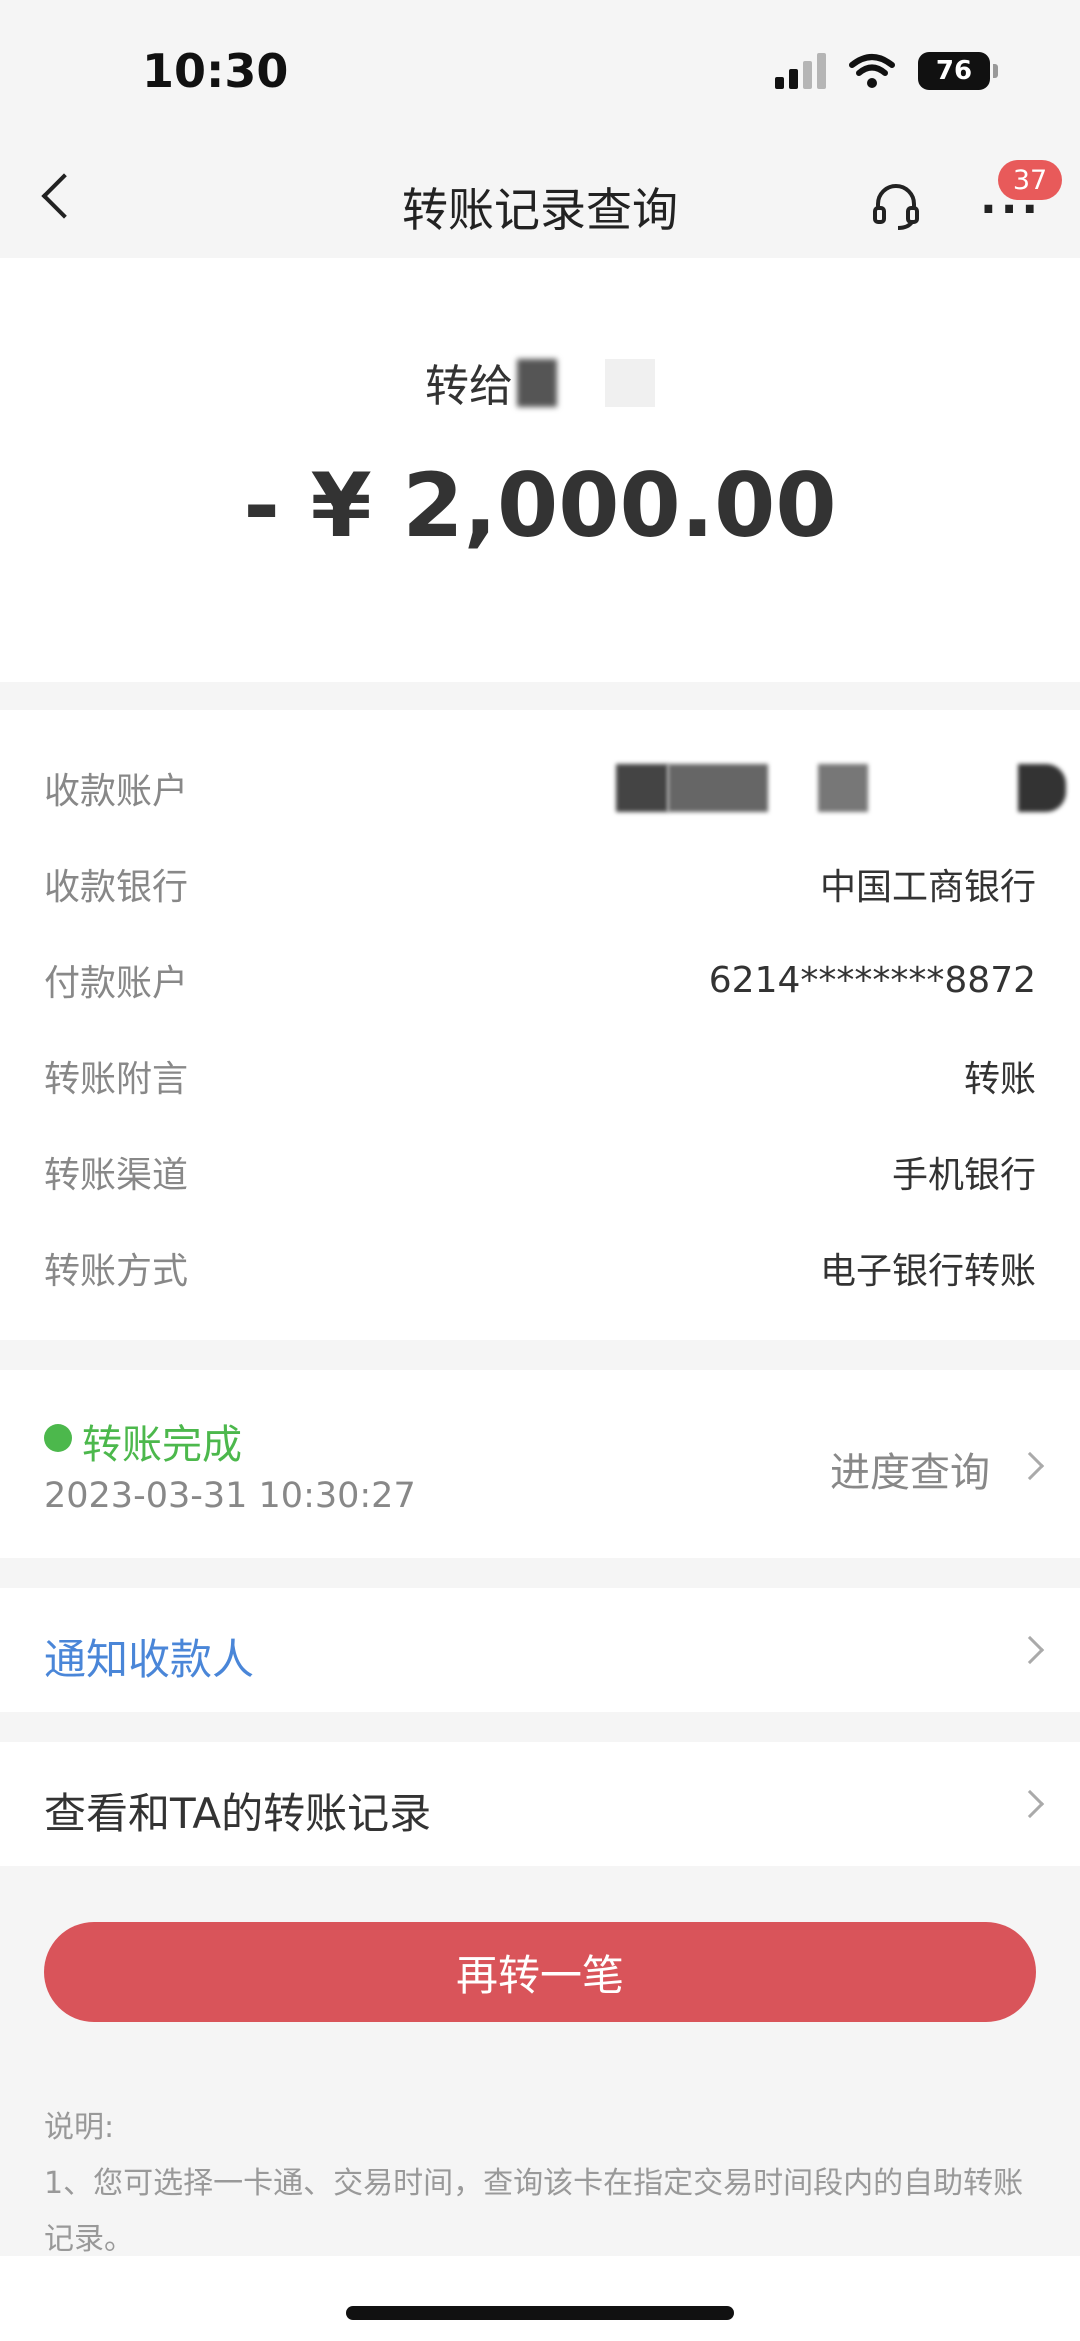  What do you see at coordinates (540, 199) in the screenshot?
I see `nav-bar: 转账记录查询 ··· 37` at bounding box center [540, 199].